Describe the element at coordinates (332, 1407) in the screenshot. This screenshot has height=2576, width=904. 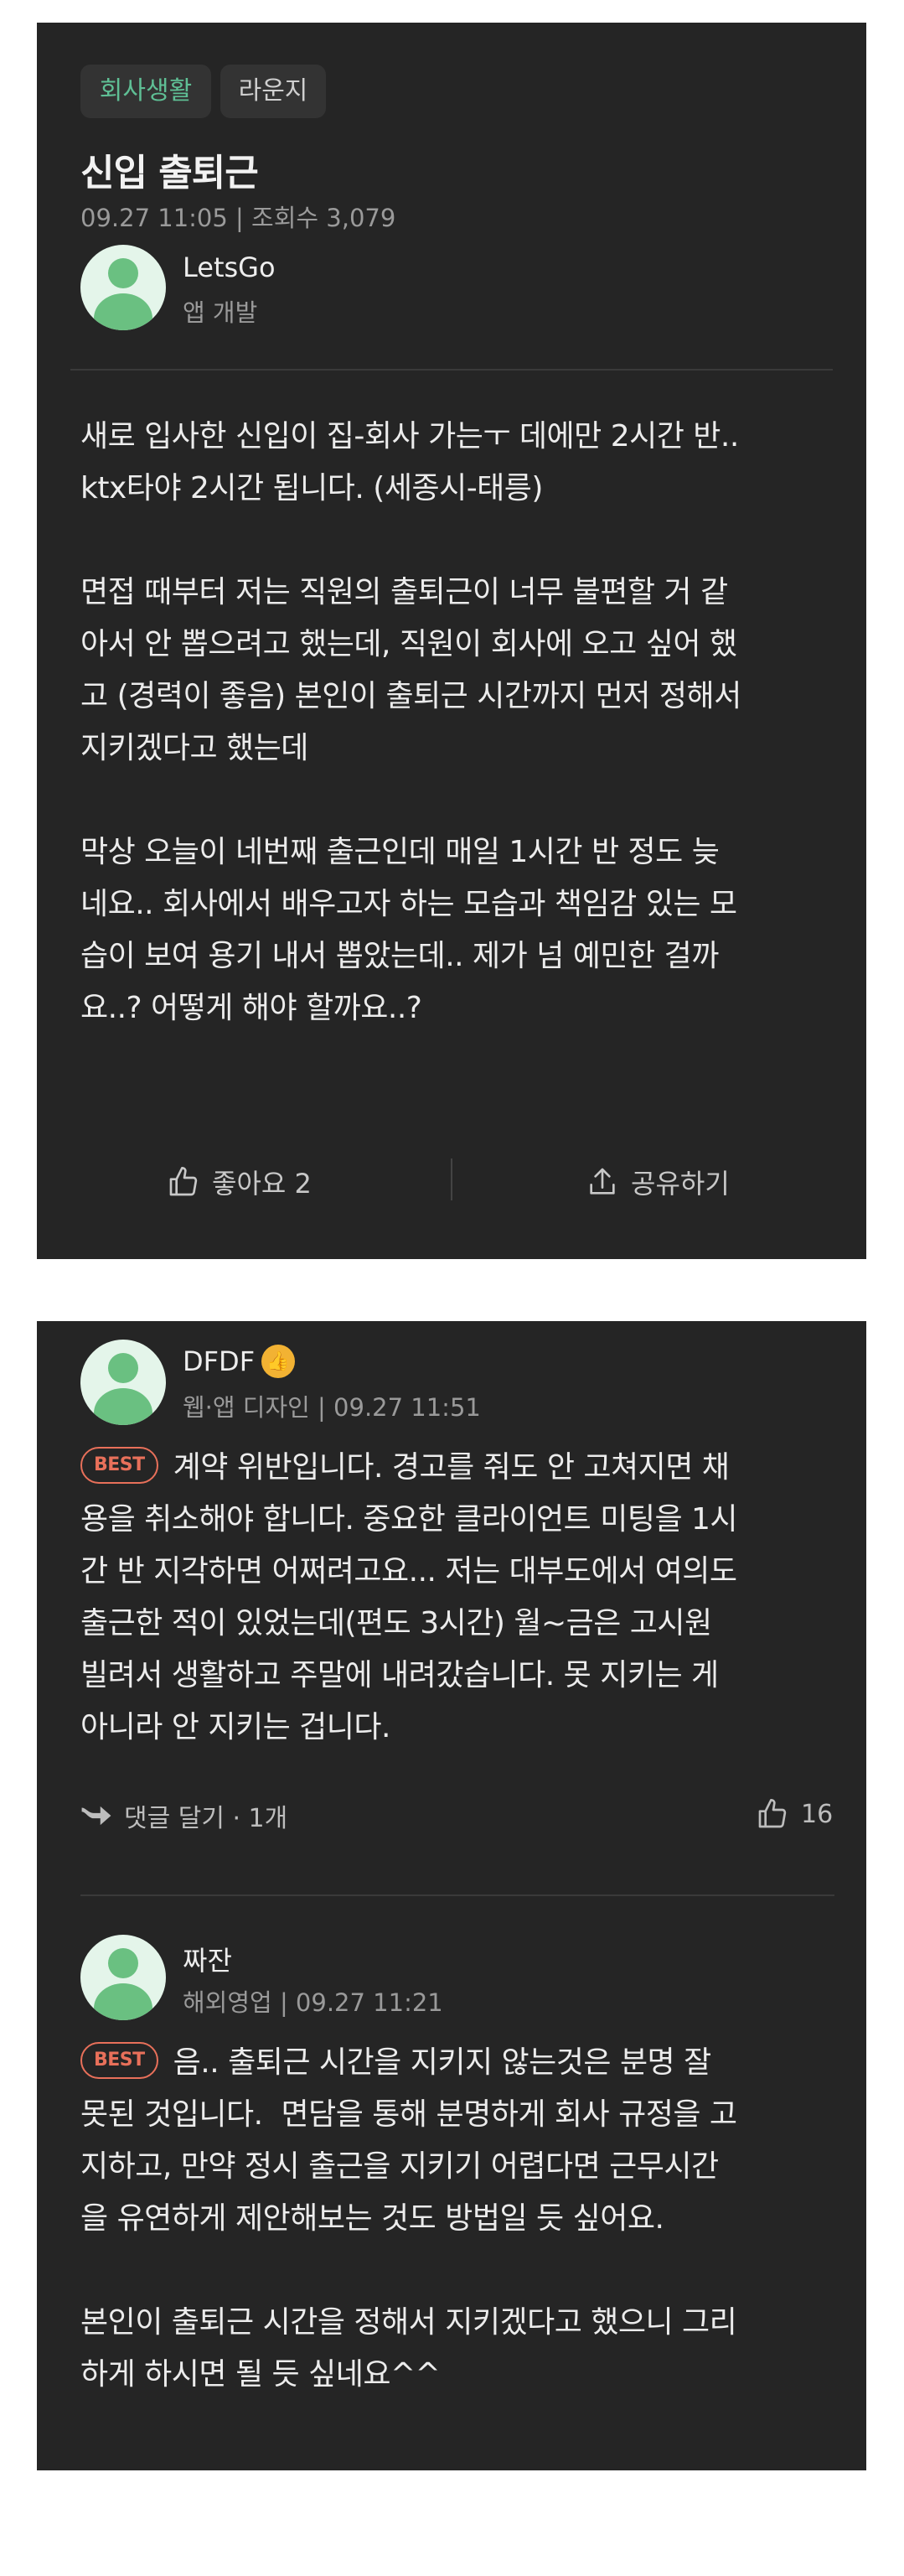
I see `comment-meta: 웹·앱 디자인 | 09.27 11:51` at that location.